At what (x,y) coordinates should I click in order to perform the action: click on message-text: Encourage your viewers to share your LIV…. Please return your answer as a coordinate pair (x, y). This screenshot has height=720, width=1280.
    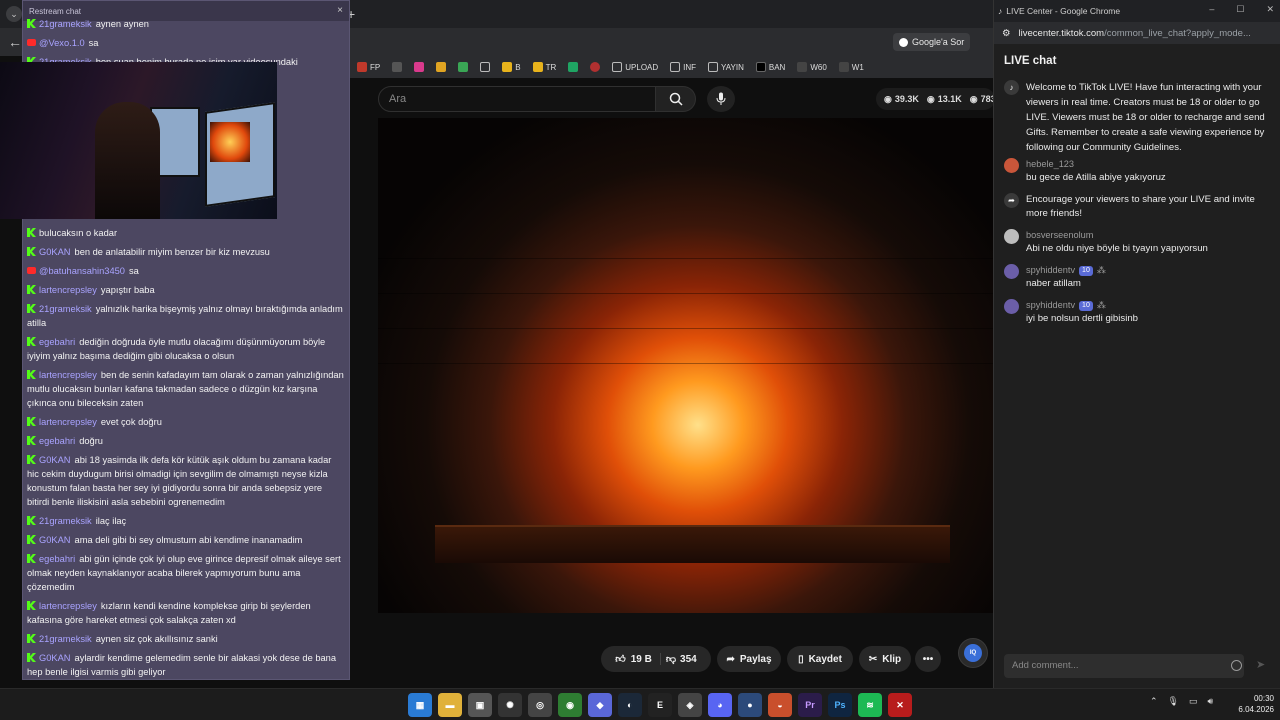
    Looking at the image, I should click on (1140, 206).